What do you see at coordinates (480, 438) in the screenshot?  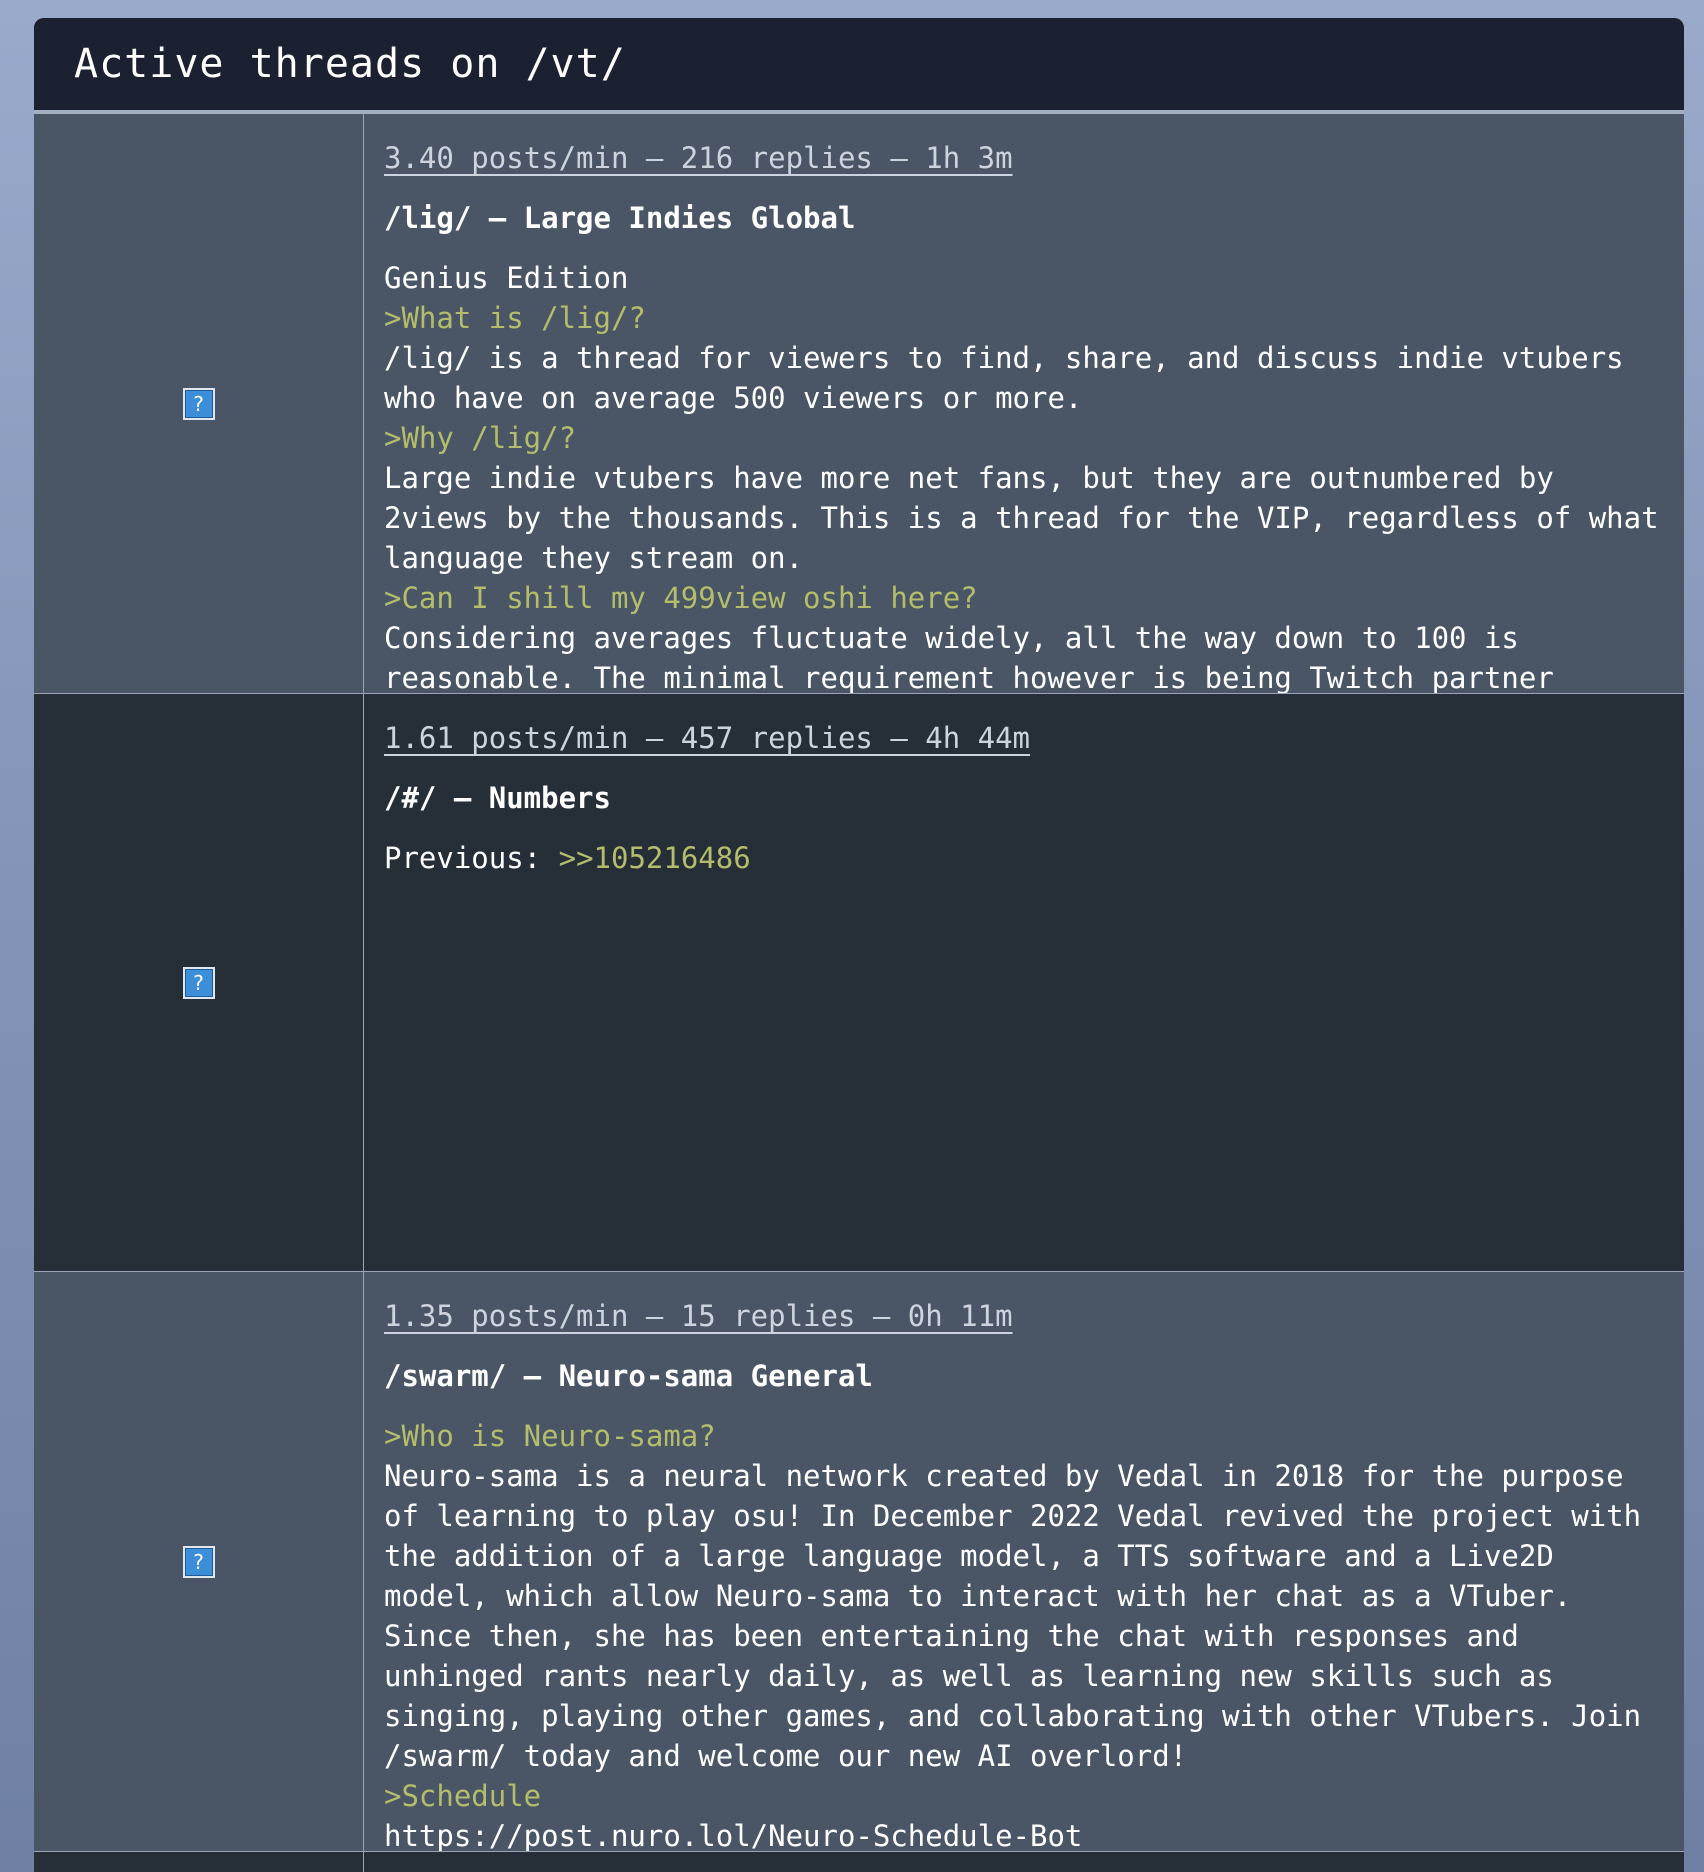 I see `greentext-line: >Why /lig/?` at bounding box center [480, 438].